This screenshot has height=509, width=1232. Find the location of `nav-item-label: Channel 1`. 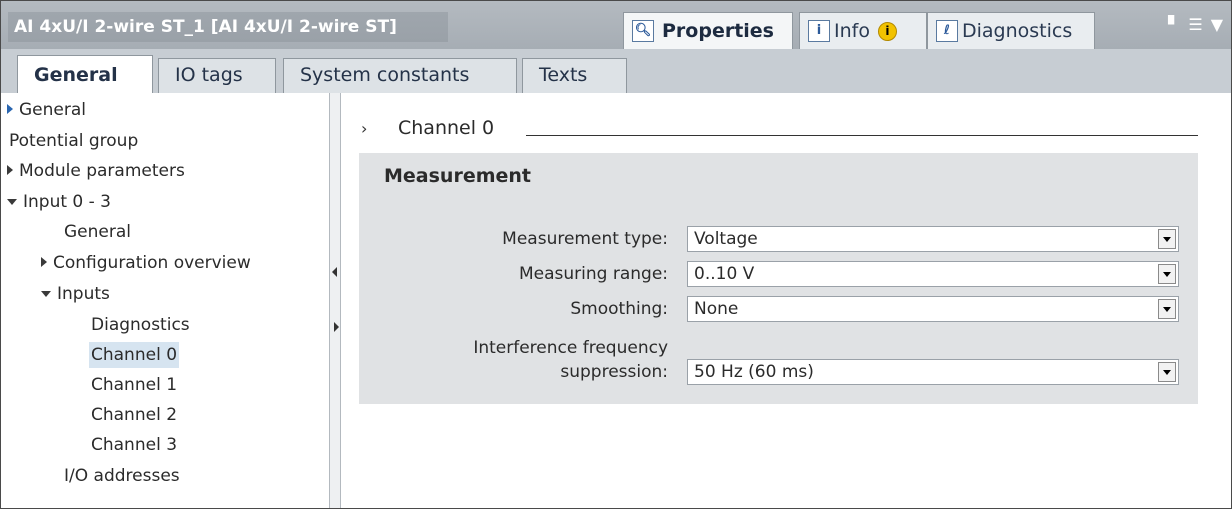

nav-item-label: Channel 1 is located at coordinates (134, 385).